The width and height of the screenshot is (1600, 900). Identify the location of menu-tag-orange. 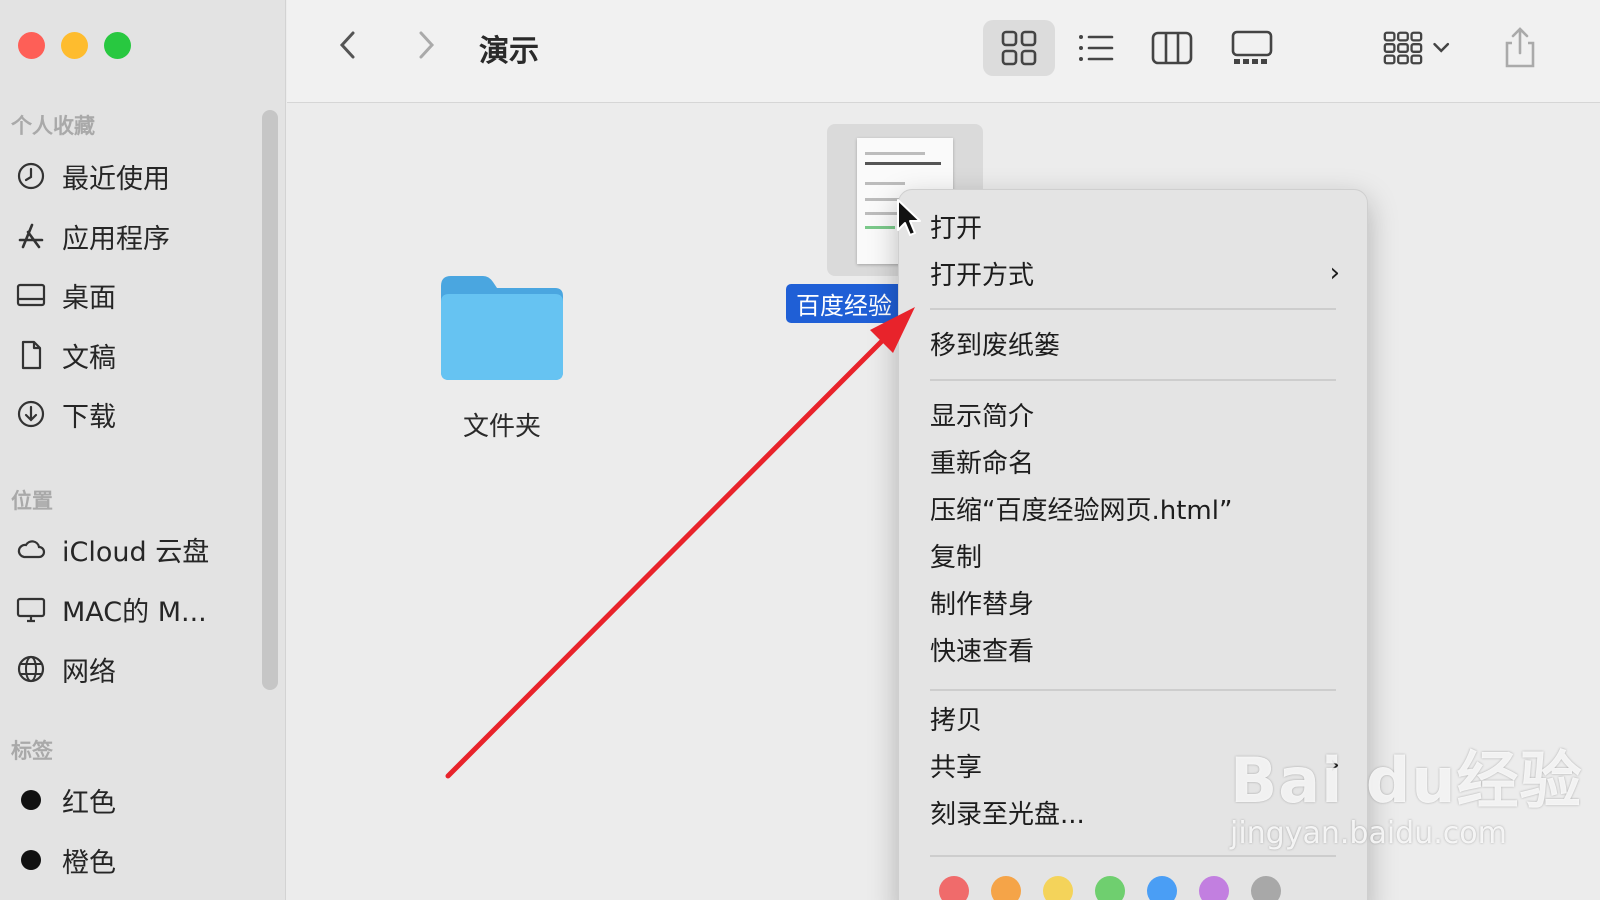
(1006, 888).